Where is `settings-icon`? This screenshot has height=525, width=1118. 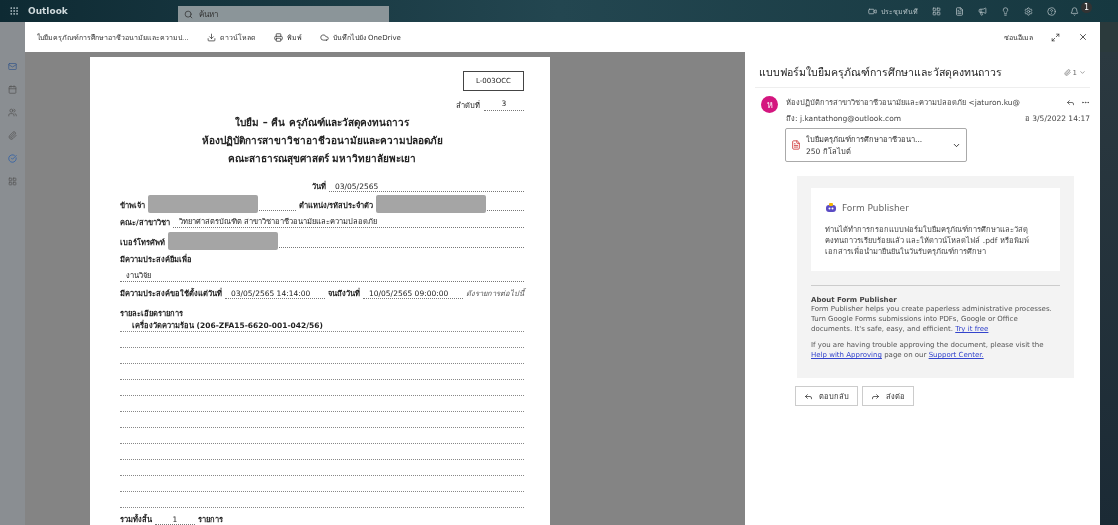 settings-icon is located at coordinates (1028, 11).